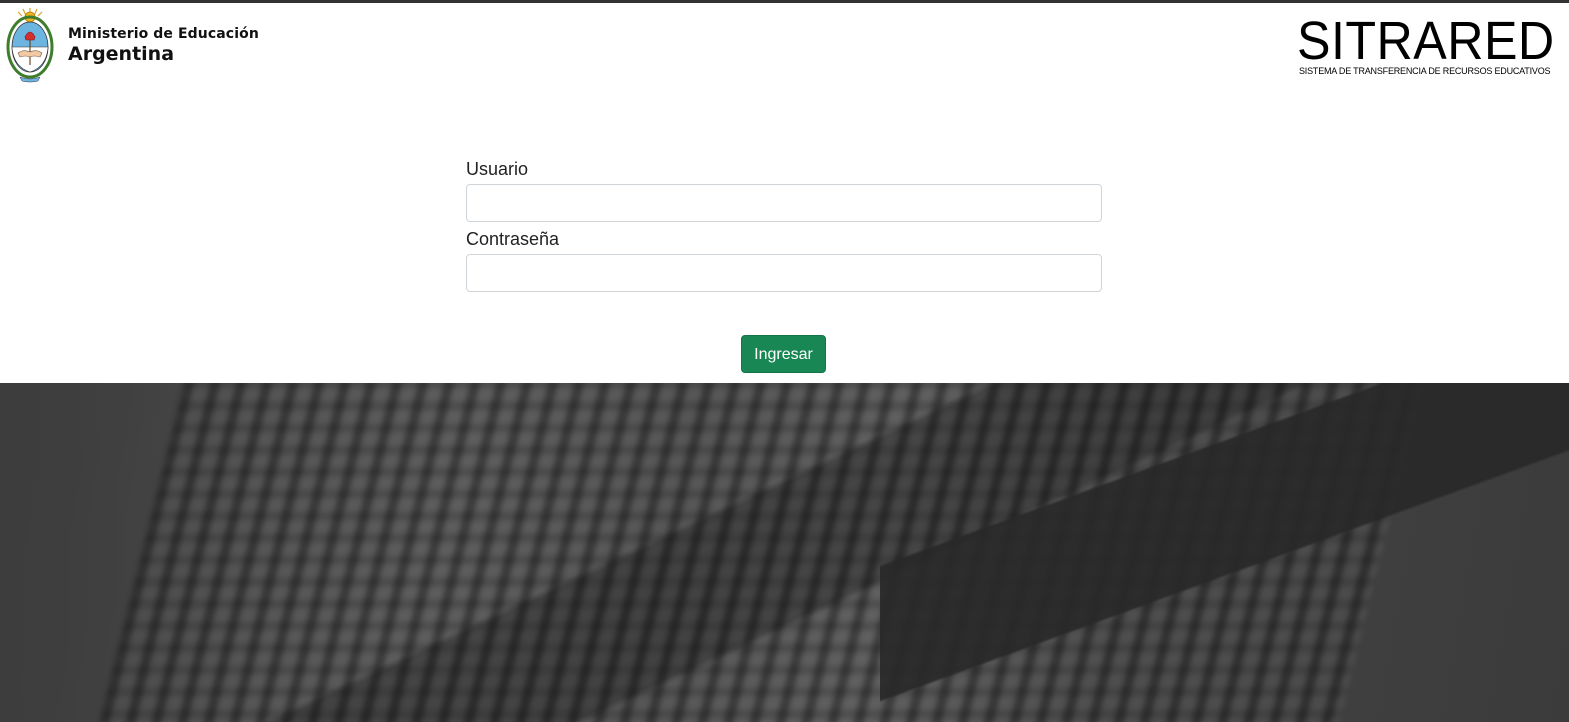 Image resolution: width=1569 pixels, height=722 pixels. Describe the element at coordinates (513, 239) in the screenshot. I see `password-label: Contraseña` at that location.